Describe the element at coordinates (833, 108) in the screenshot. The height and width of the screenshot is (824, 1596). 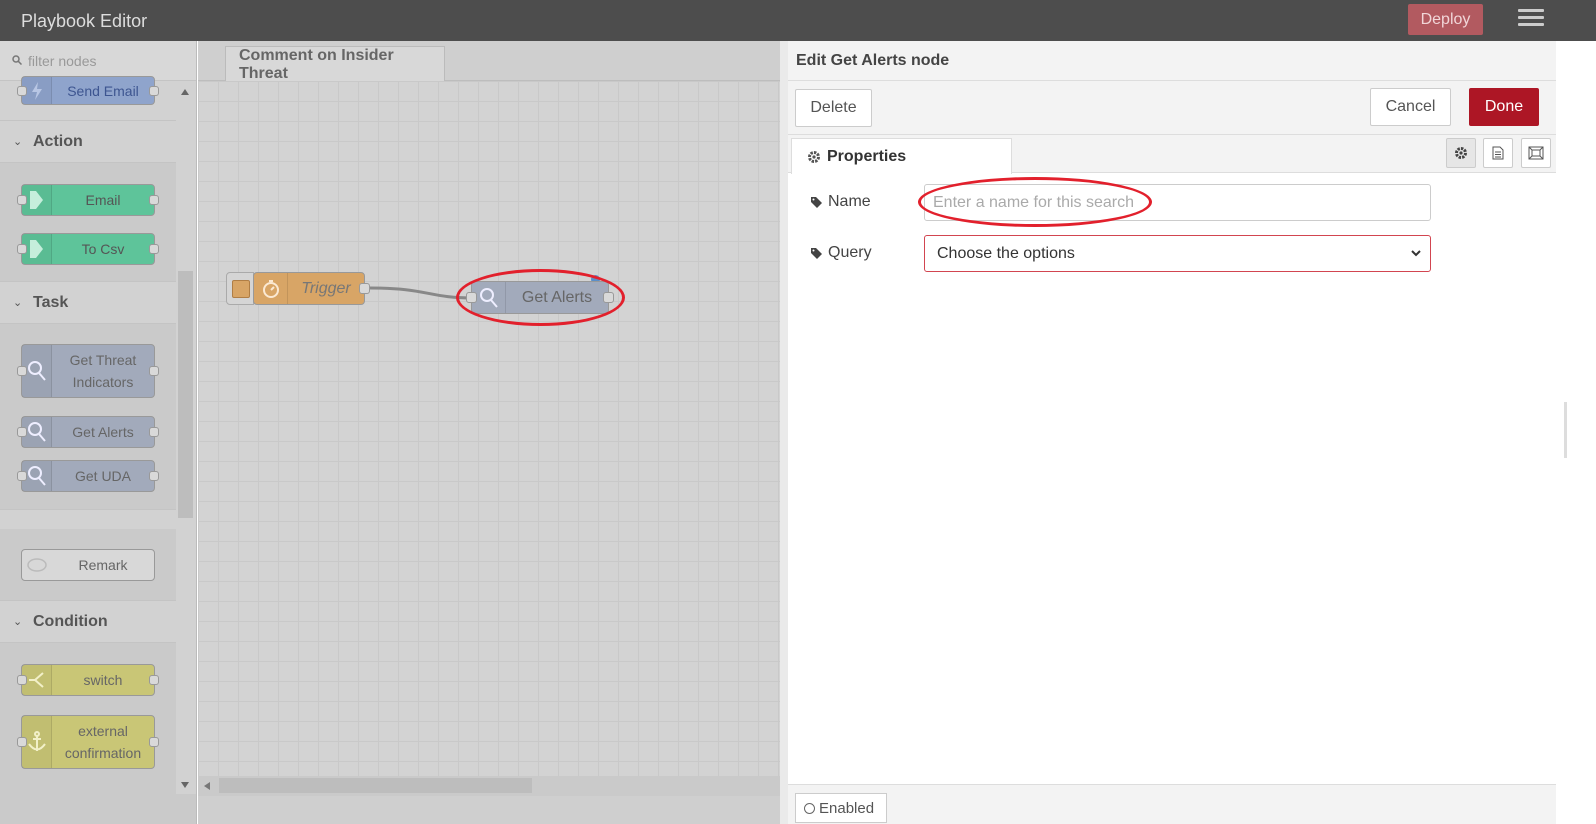
I see `delete-button: Delete` at that location.